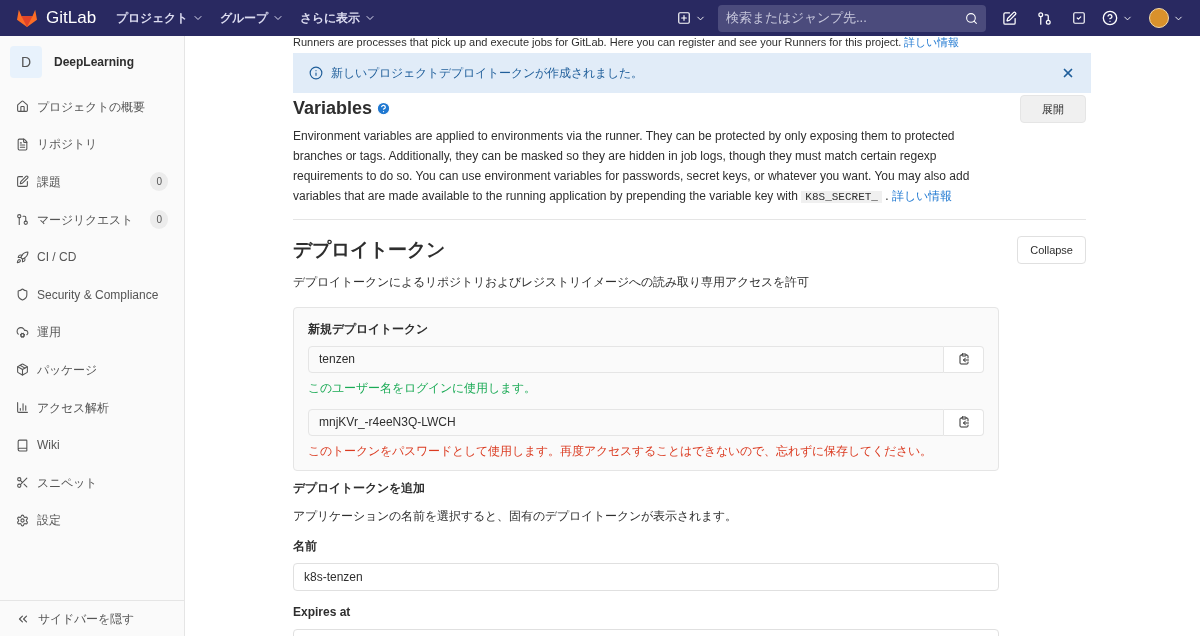  I want to click on section-title: デプロイトークン, so click(369, 250).